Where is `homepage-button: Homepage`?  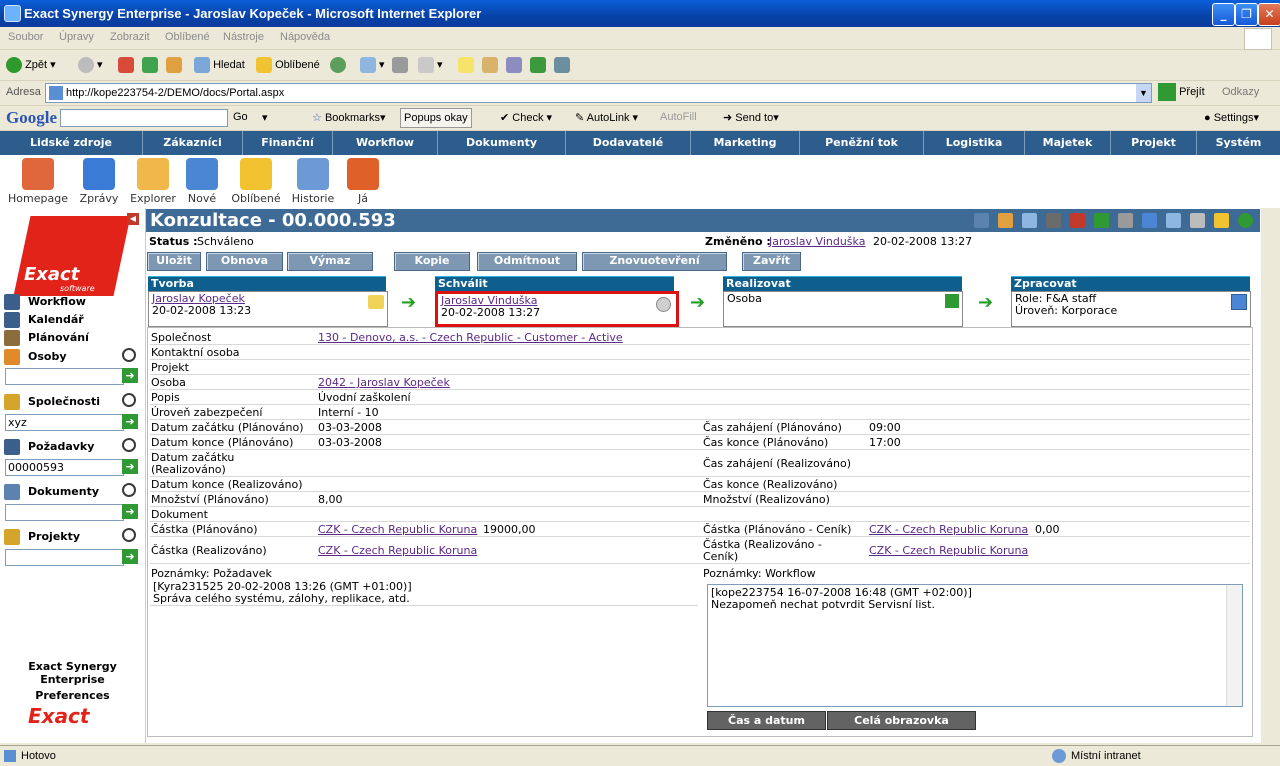 homepage-button: Homepage is located at coordinates (38, 181).